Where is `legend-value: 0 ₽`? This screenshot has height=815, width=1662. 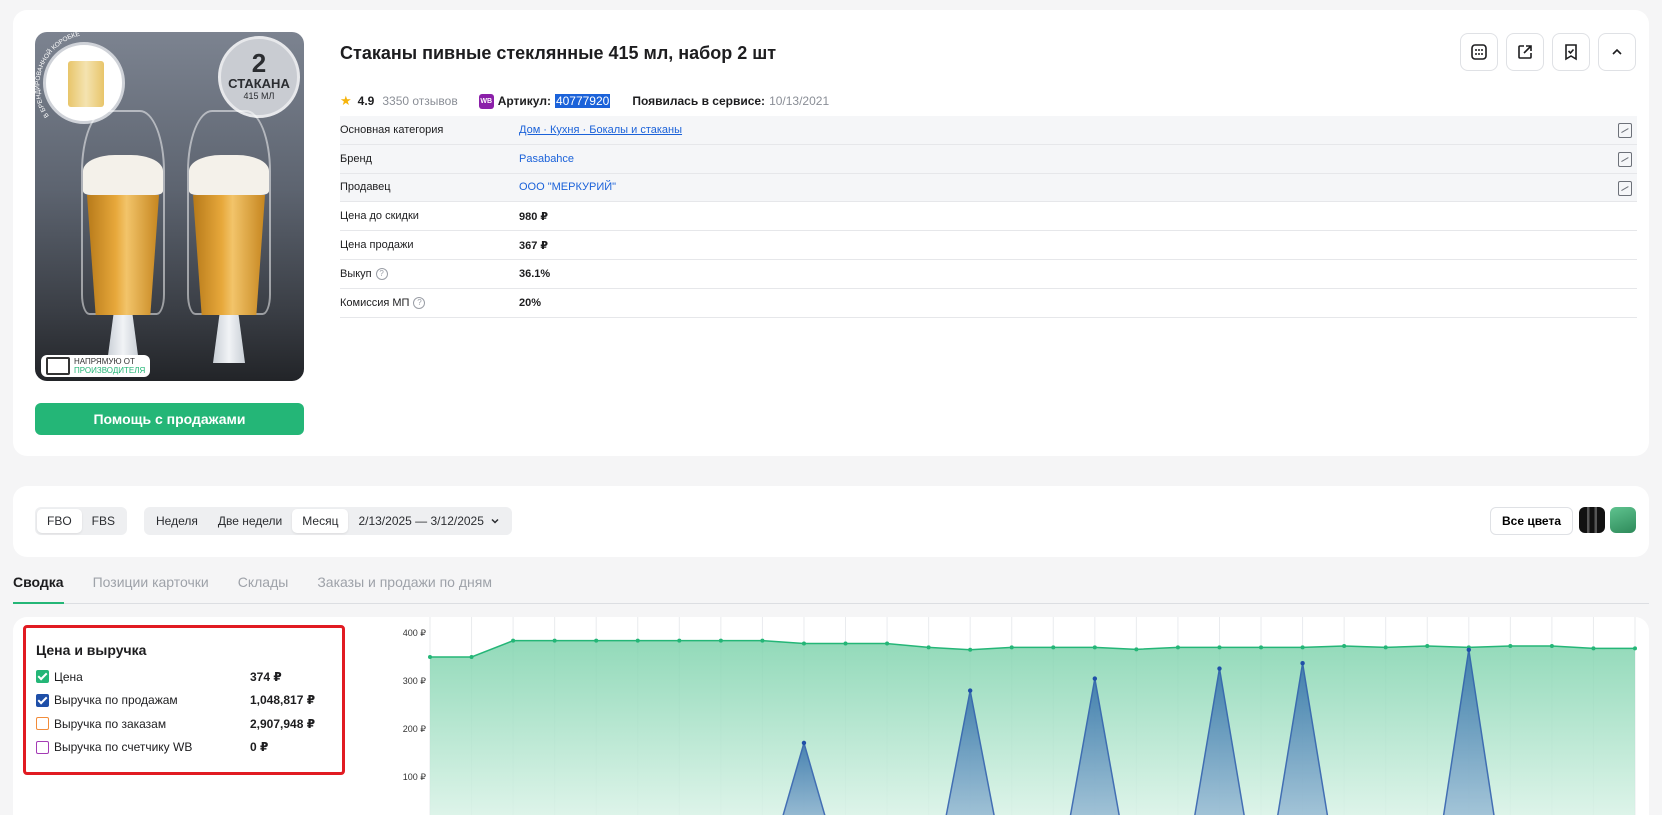
legend-value: 0 ₽ is located at coordinates (259, 747).